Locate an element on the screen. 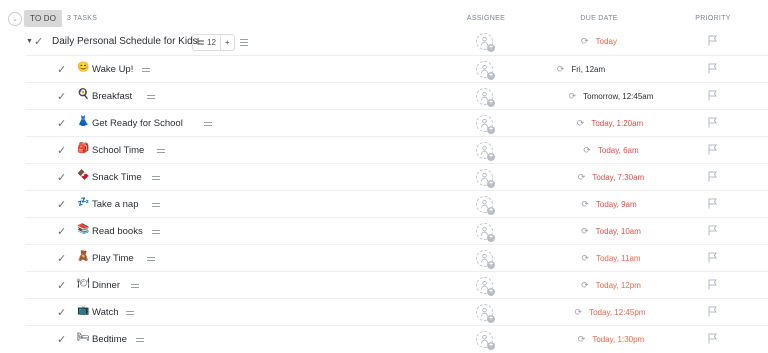 The height and width of the screenshot is (353, 768). task-title: Watch is located at coordinates (105, 312).